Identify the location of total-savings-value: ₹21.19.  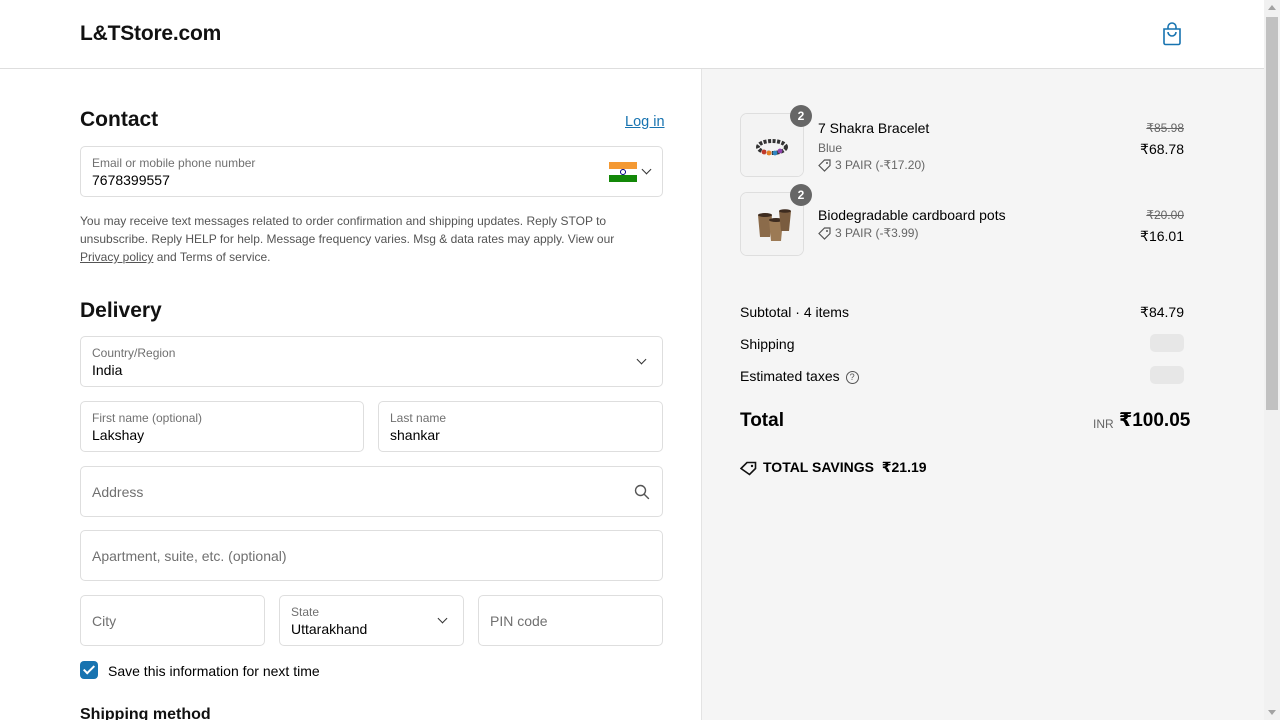
(904, 467).